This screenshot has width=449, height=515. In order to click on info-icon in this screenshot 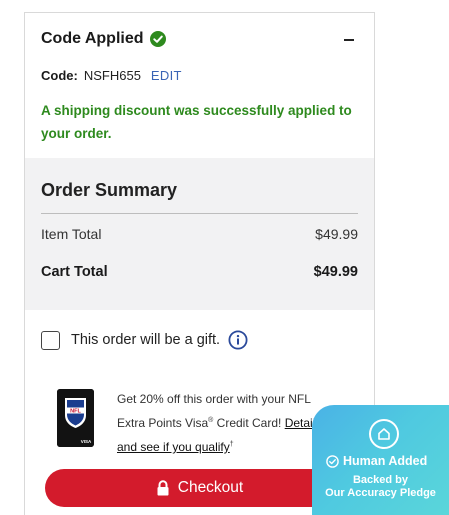, I will do `click(238, 340)`.